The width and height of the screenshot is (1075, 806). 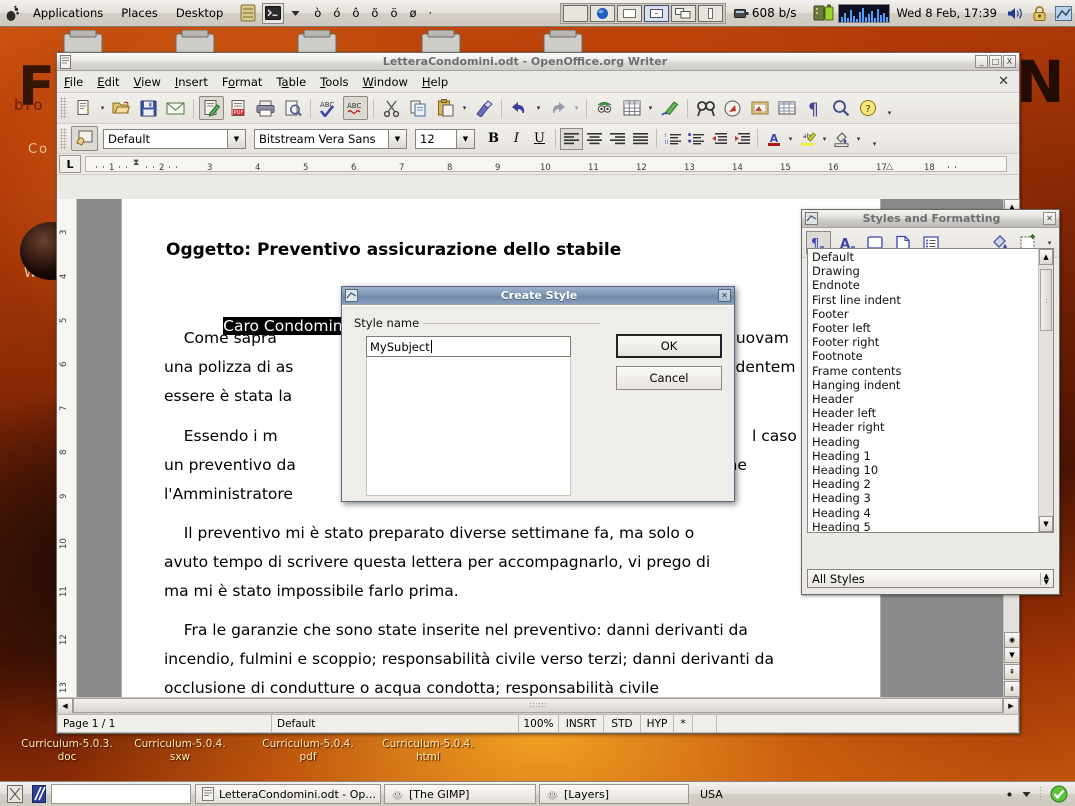 I want to click on scroll-down-button: ▼, so click(x=1012, y=655).